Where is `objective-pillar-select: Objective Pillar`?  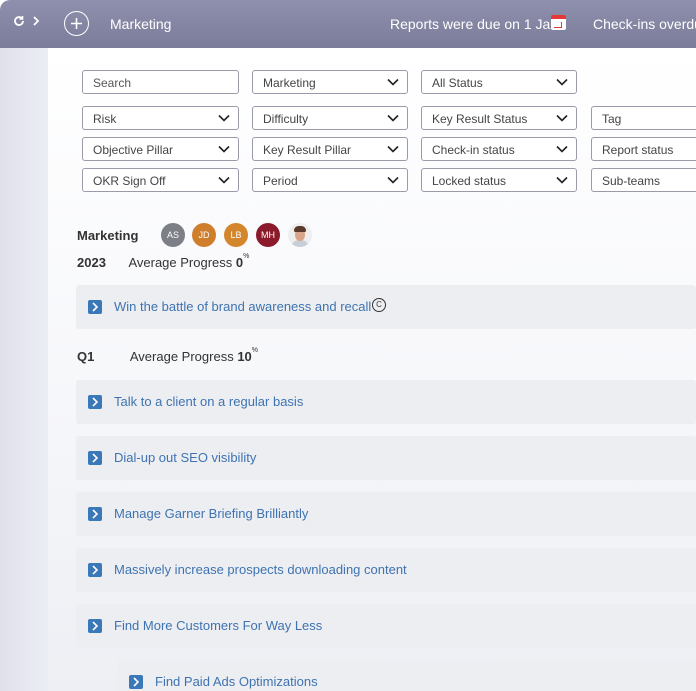
objective-pillar-select: Objective Pillar is located at coordinates (160, 149).